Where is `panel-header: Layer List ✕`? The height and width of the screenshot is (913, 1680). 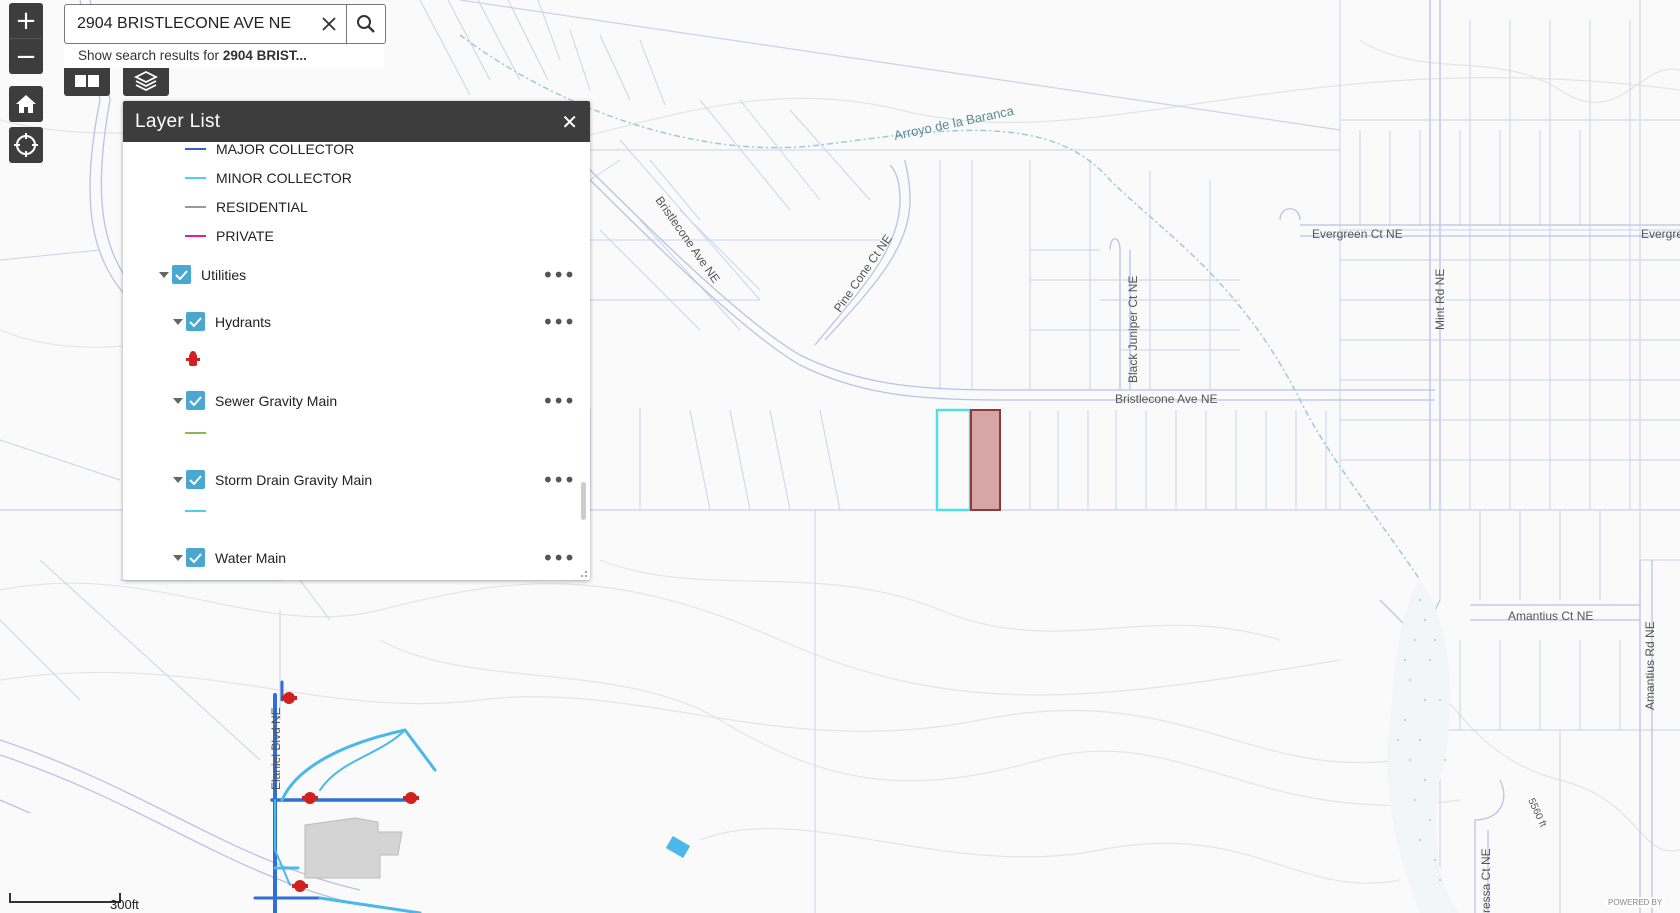
panel-header: Layer List ✕ is located at coordinates (356, 121).